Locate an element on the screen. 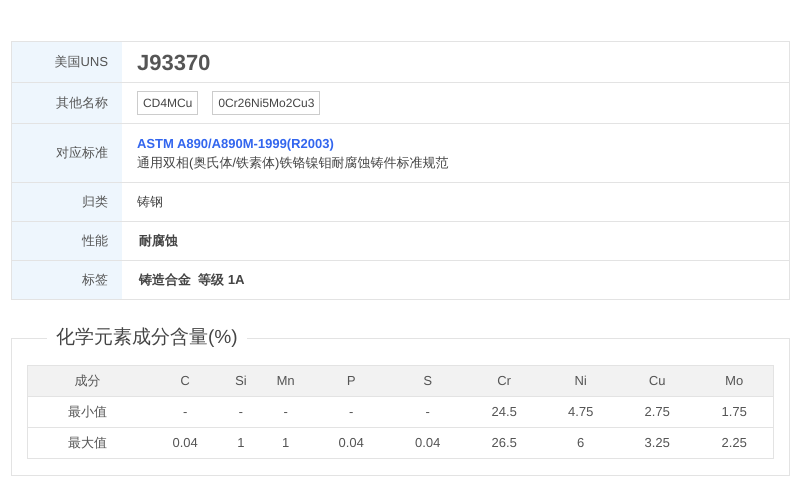 The width and height of the screenshot is (800, 500). property-label-cell: 性能 is located at coordinates (67, 241).